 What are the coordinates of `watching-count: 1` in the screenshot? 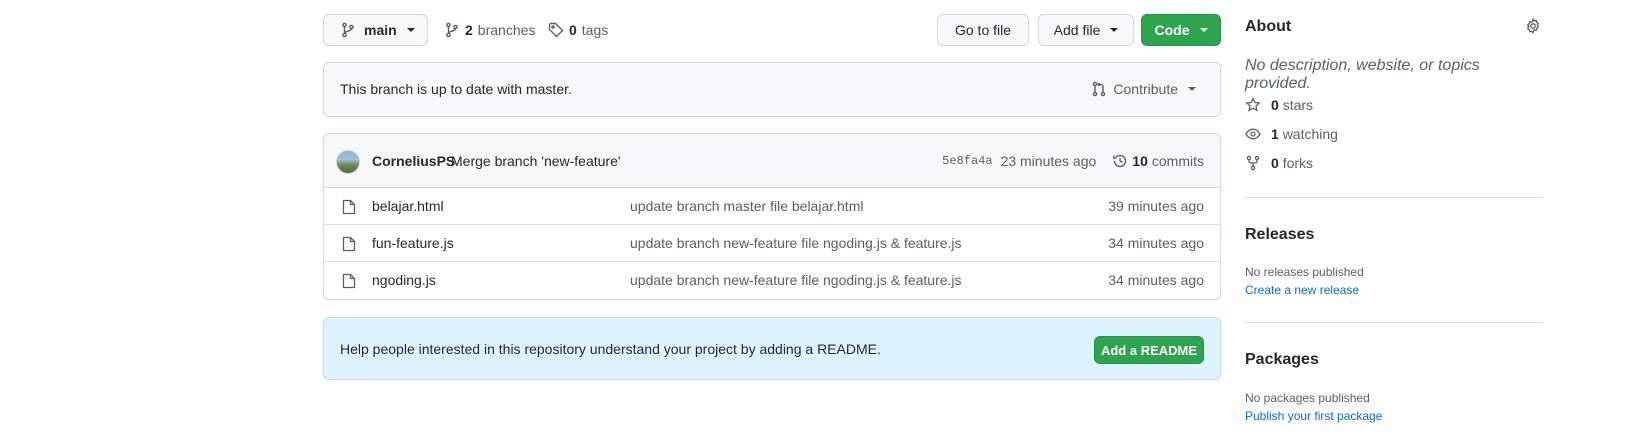 It's located at (1275, 134).